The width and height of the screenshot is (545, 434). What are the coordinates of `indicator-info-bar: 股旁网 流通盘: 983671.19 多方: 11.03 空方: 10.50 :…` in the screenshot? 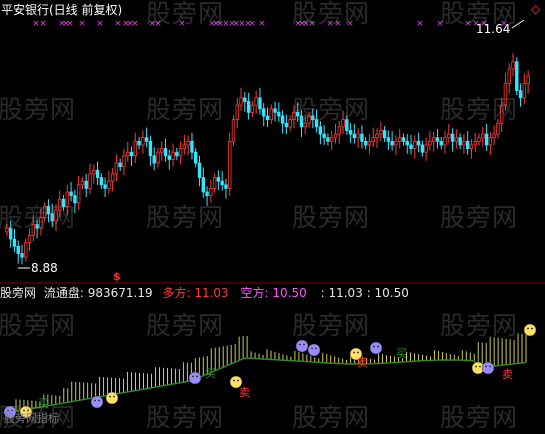 It's located at (204, 293).